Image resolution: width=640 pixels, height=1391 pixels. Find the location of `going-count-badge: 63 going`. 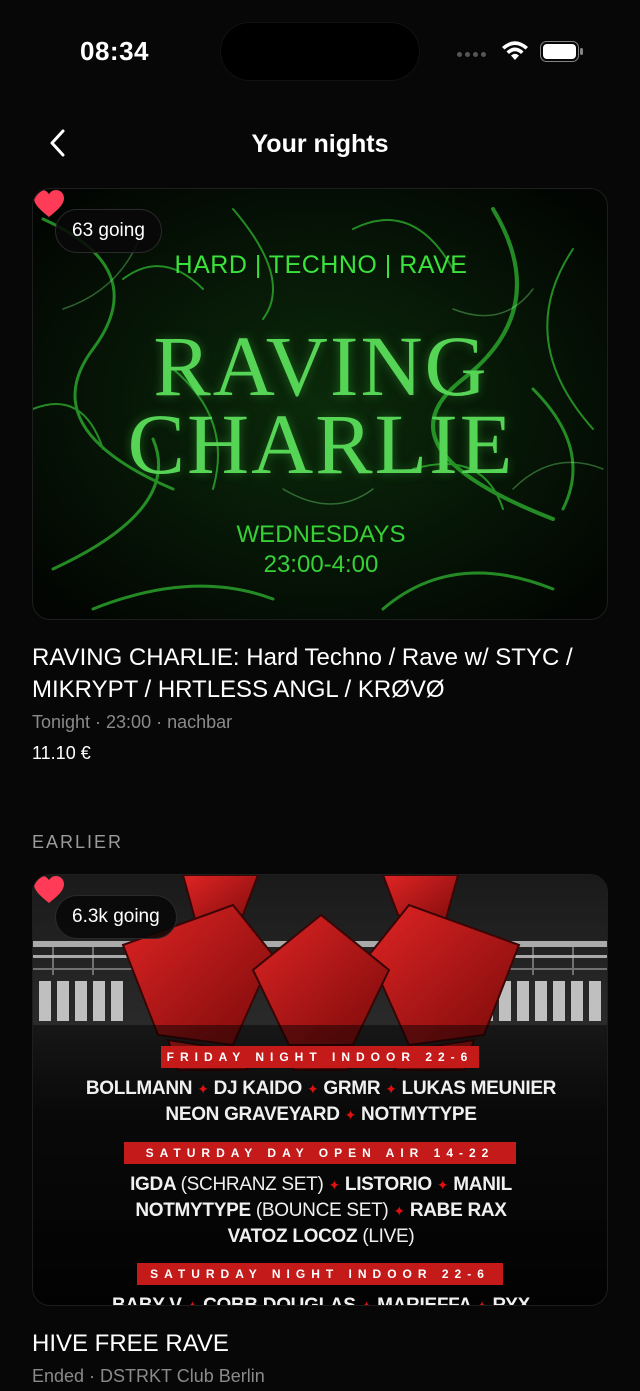

going-count-badge: 63 going is located at coordinates (108, 231).